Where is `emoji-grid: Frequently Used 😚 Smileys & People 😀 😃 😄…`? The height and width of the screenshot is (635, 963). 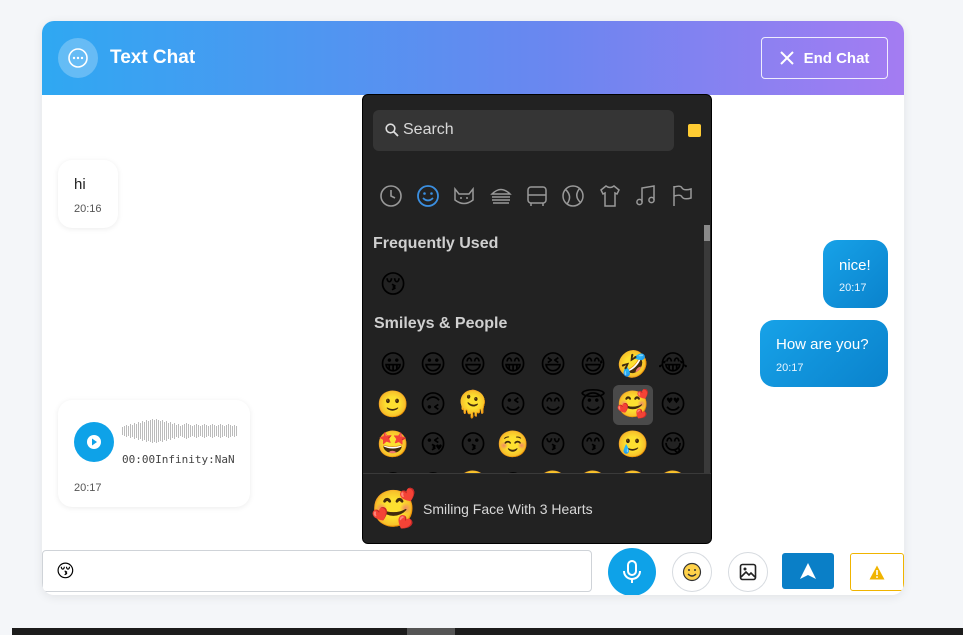 emoji-grid: Frequently Used 😚 Smileys & People 😀 😃 😄… is located at coordinates (537, 349).